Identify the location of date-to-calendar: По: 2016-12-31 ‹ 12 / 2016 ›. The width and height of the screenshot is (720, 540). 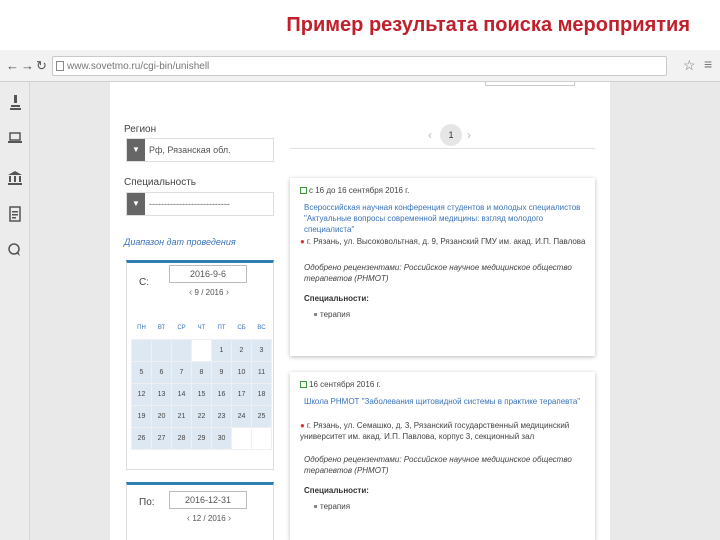
(200, 511).